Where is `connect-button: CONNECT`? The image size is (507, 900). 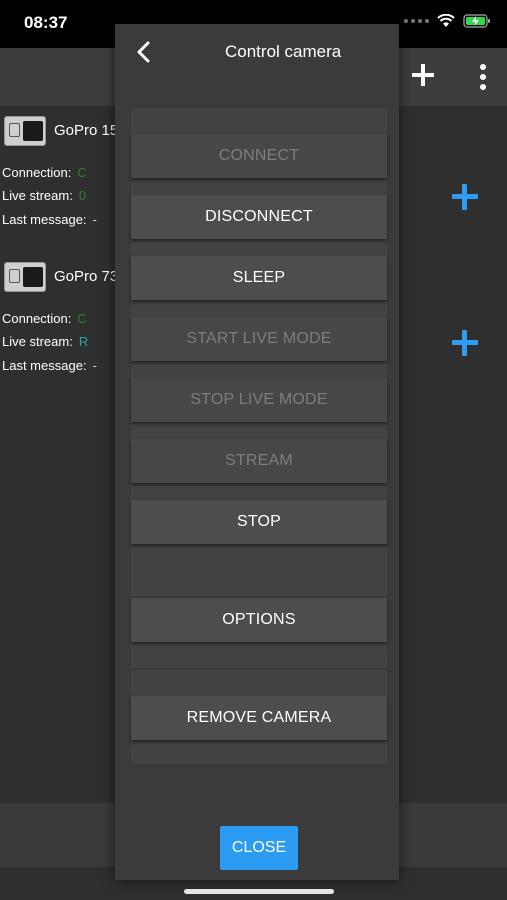
connect-button: CONNECT is located at coordinates (259, 156).